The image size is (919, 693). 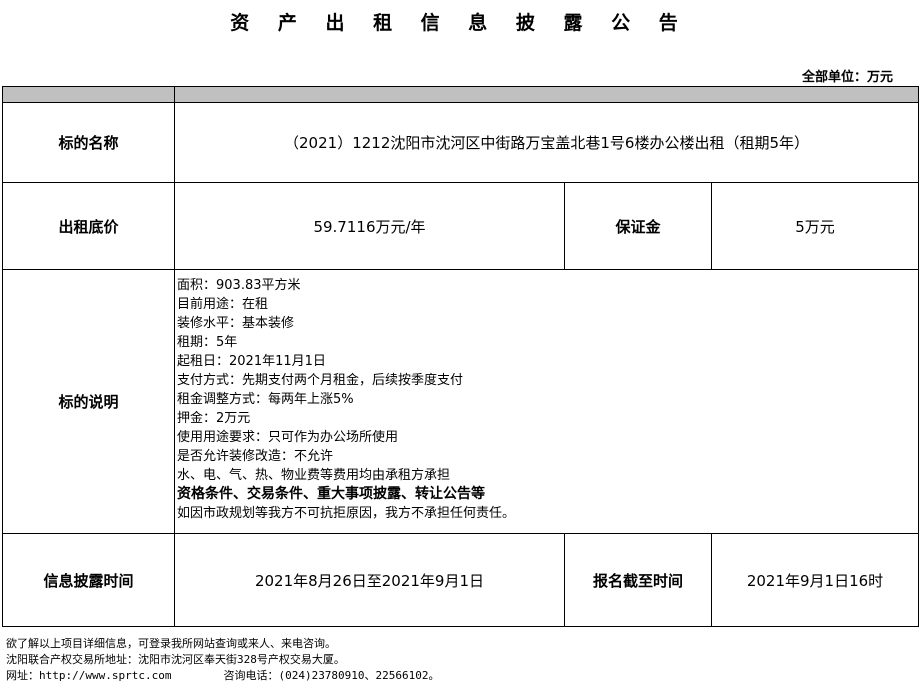 I want to click on description-line: 租期：5年, so click(x=207, y=342).